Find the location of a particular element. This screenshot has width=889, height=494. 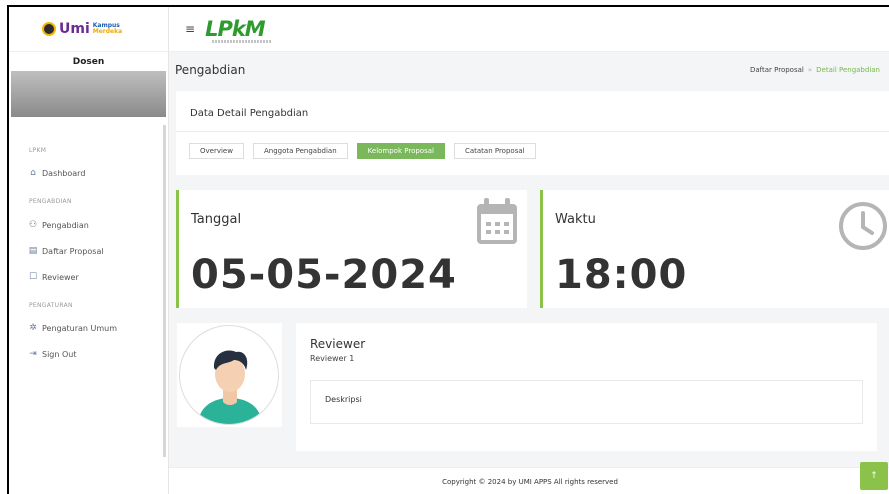

people-icon: ⚇ is located at coordinates (33, 225).